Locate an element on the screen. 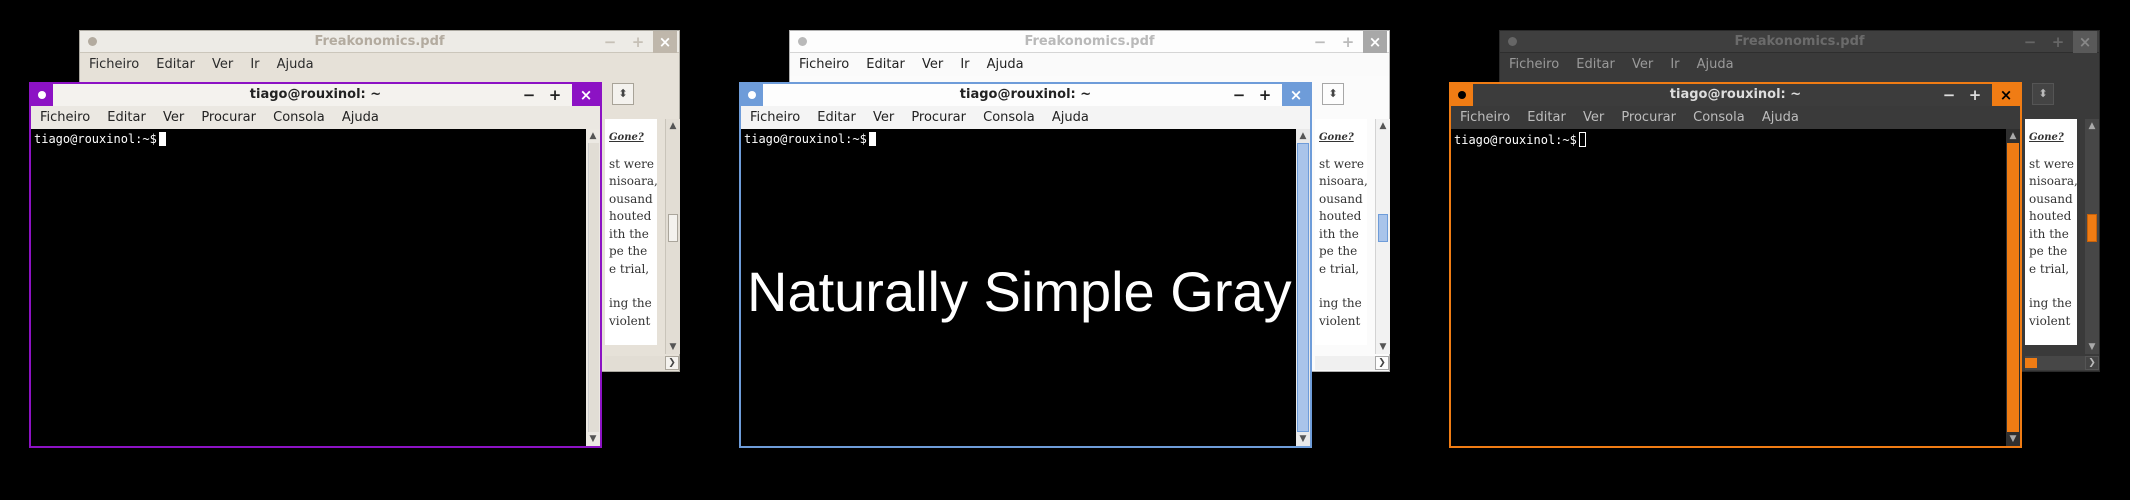 The height and width of the screenshot is (500, 2130). pdf-menubar: Ficheiro Editar Ver Ir Ajuda is located at coordinates (1799, 64).